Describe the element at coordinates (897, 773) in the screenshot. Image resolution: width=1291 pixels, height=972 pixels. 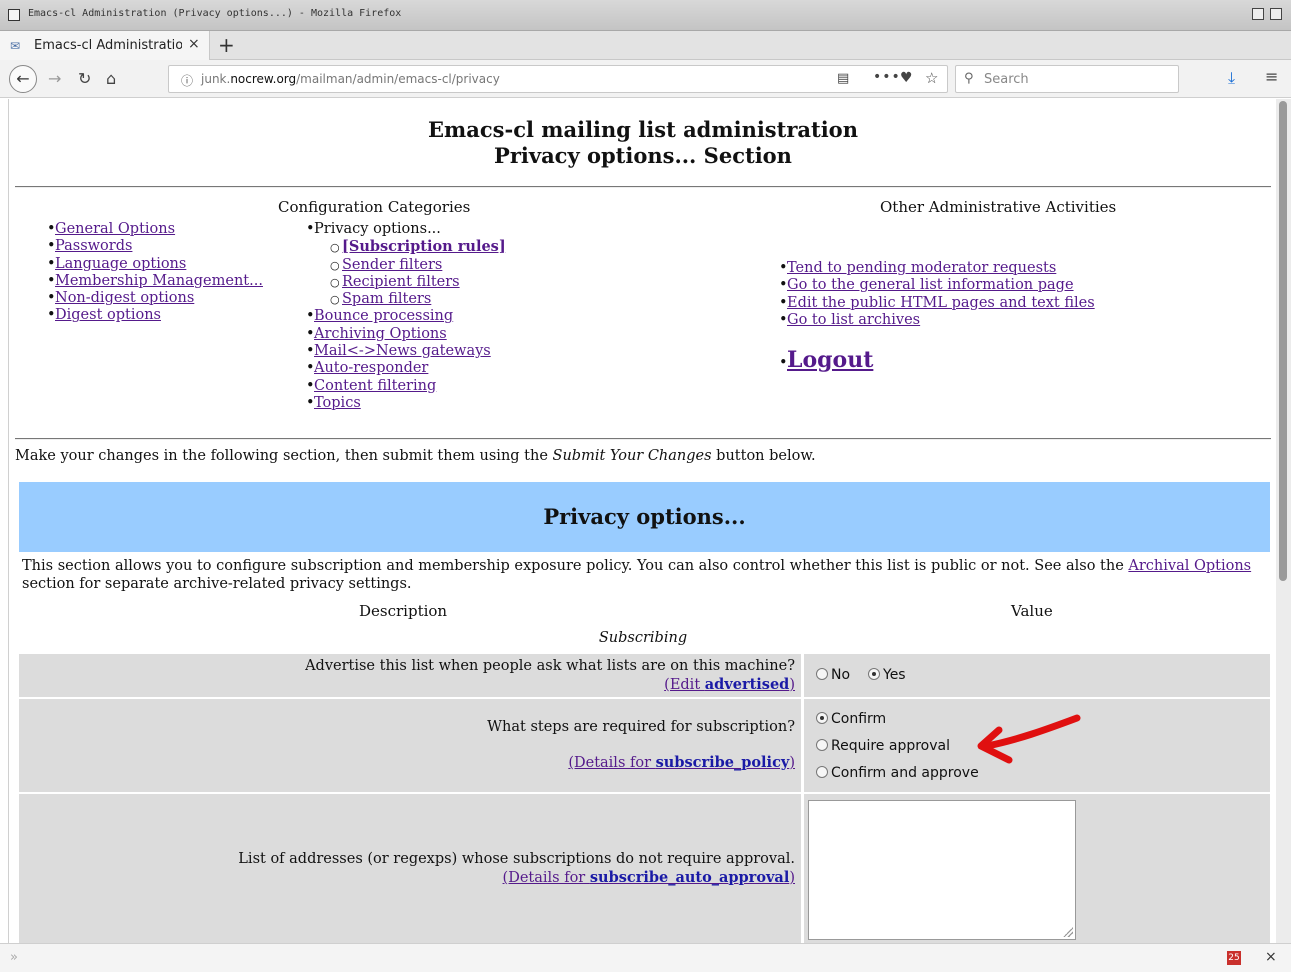
I see `radio-confirm-and-approve: Confirm and approve` at that location.